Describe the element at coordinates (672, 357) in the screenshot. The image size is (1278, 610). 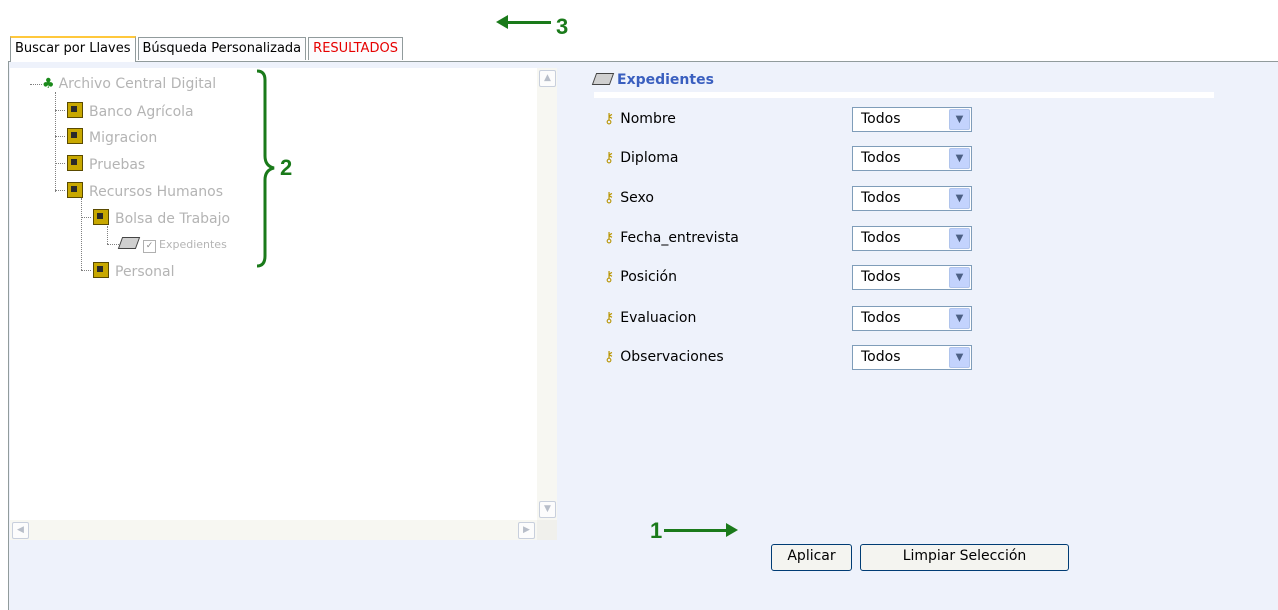
I see `field-label-text: Observaciones` at that location.